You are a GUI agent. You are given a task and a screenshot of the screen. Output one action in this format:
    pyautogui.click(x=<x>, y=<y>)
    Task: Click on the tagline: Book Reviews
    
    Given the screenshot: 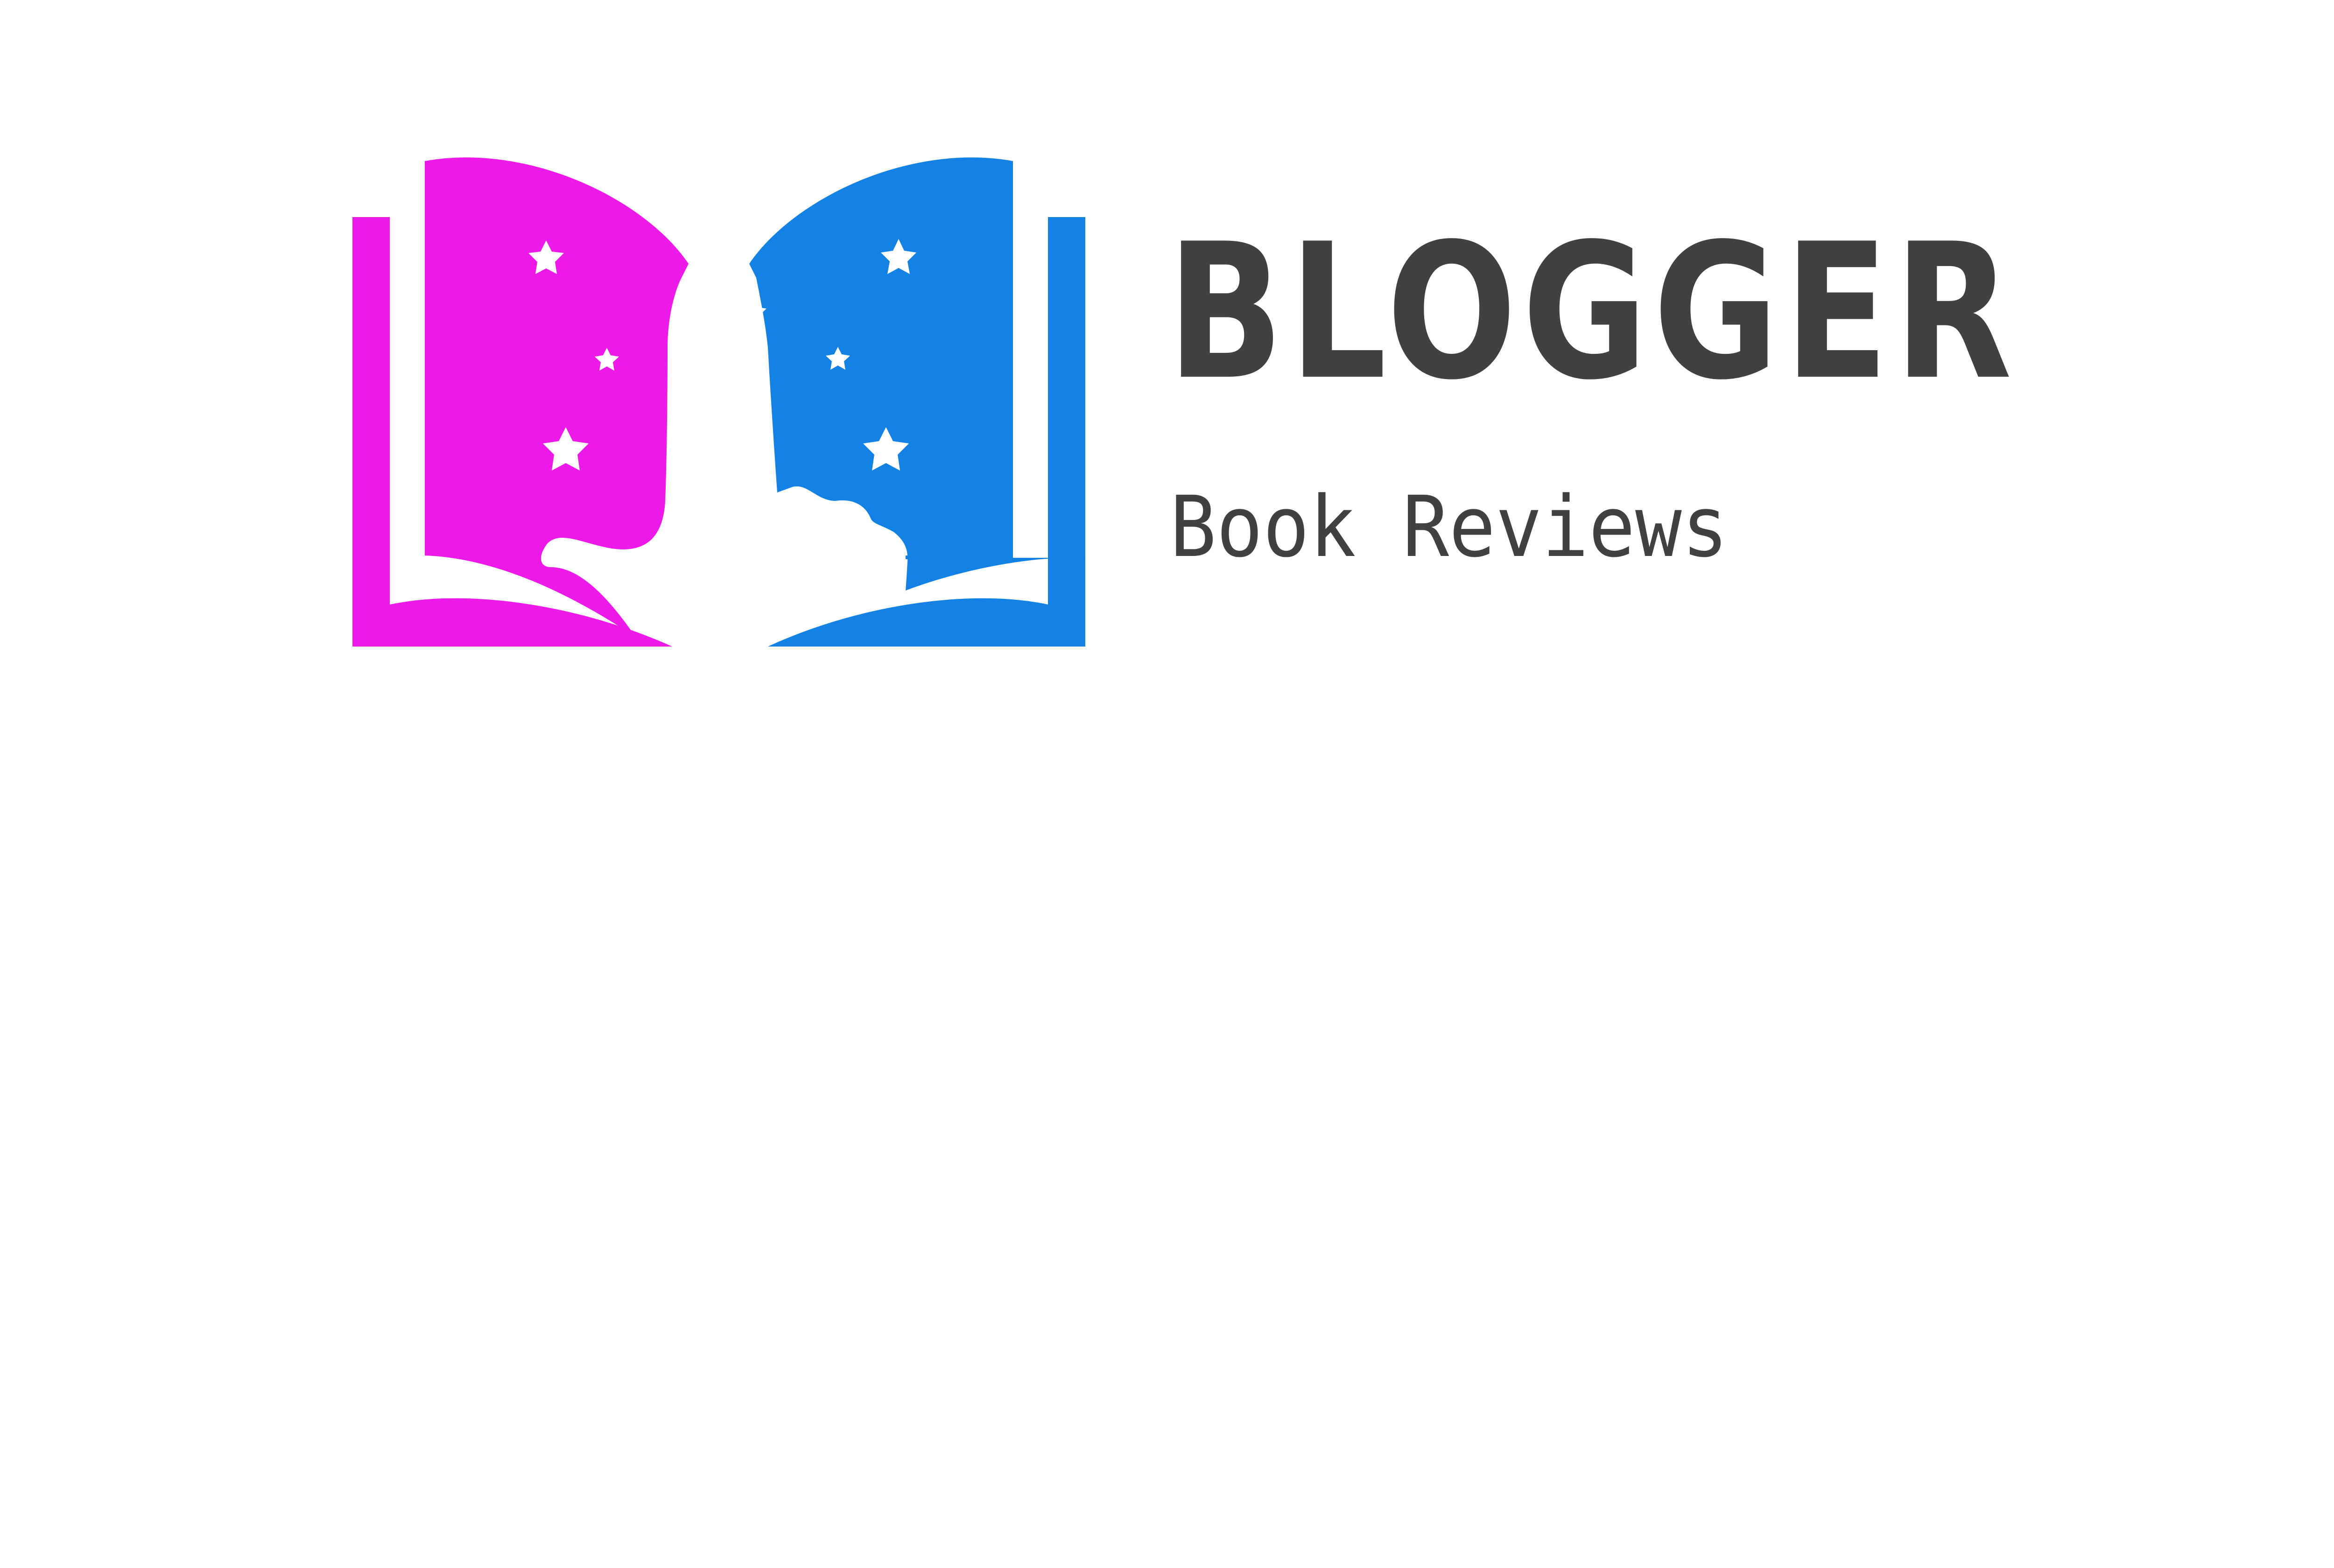 What is the action you would take?
    pyautogui.click(x=1449, y=527)
    